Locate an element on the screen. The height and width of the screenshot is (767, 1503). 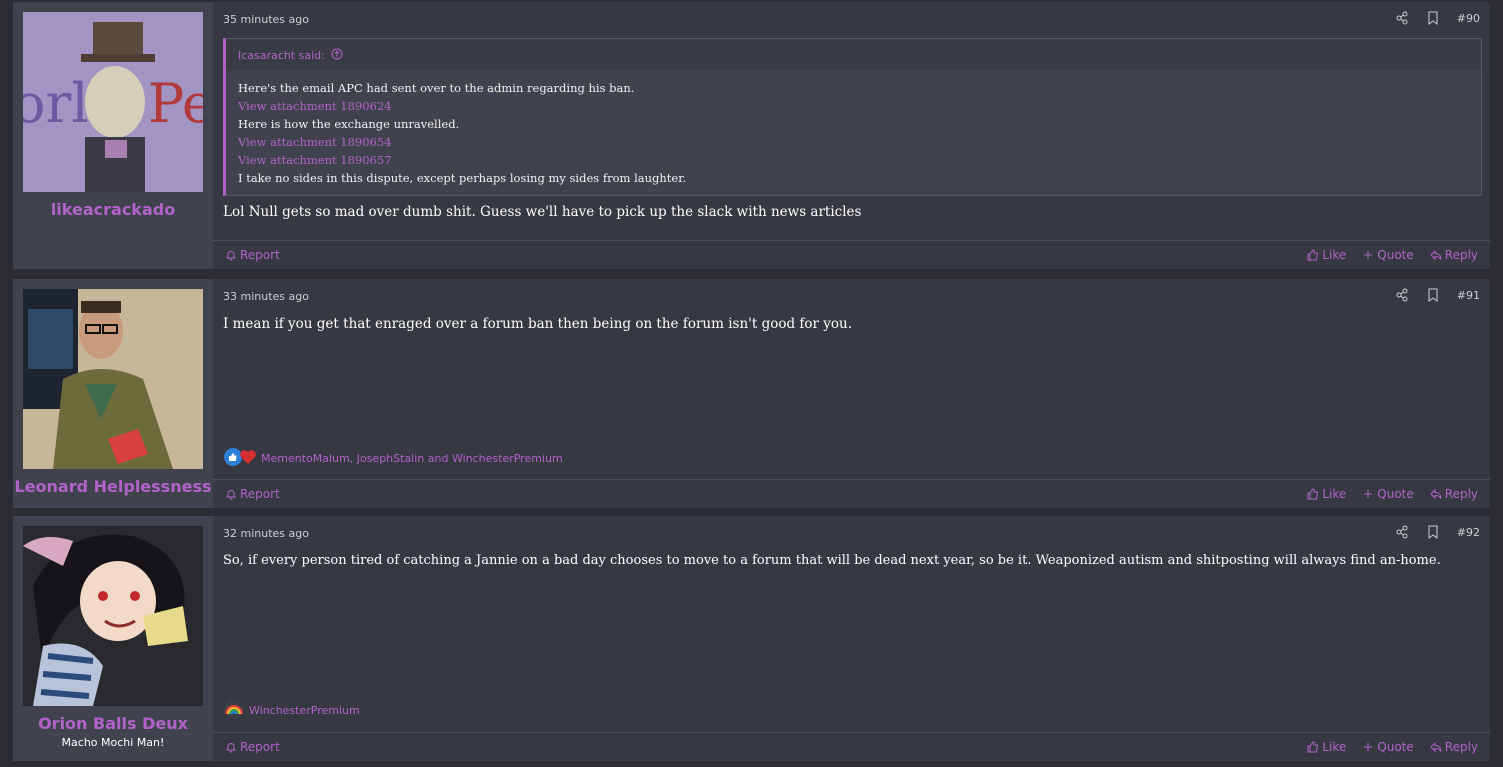
attachment-link: View attachment 1890657 is located at coordinates (853, 160).